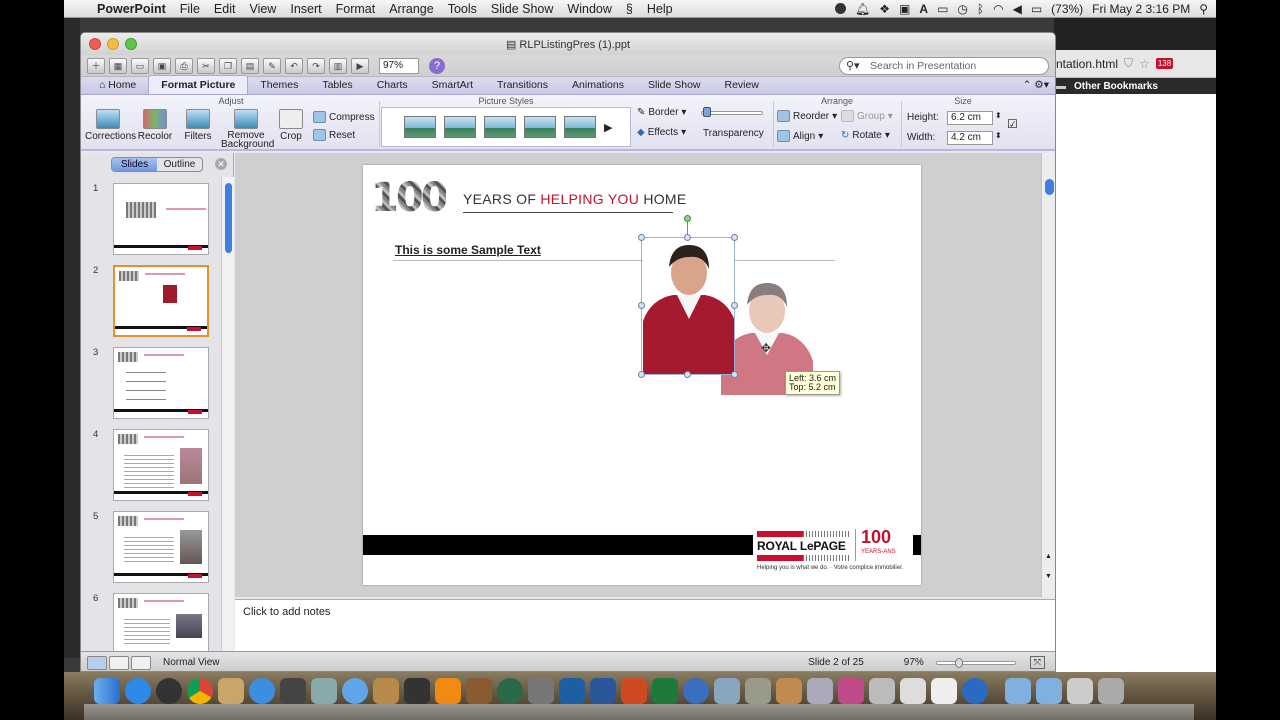 This screenshot has height=720, width=1280. I want to click on tab-charts: Charts, so click(392, 85).